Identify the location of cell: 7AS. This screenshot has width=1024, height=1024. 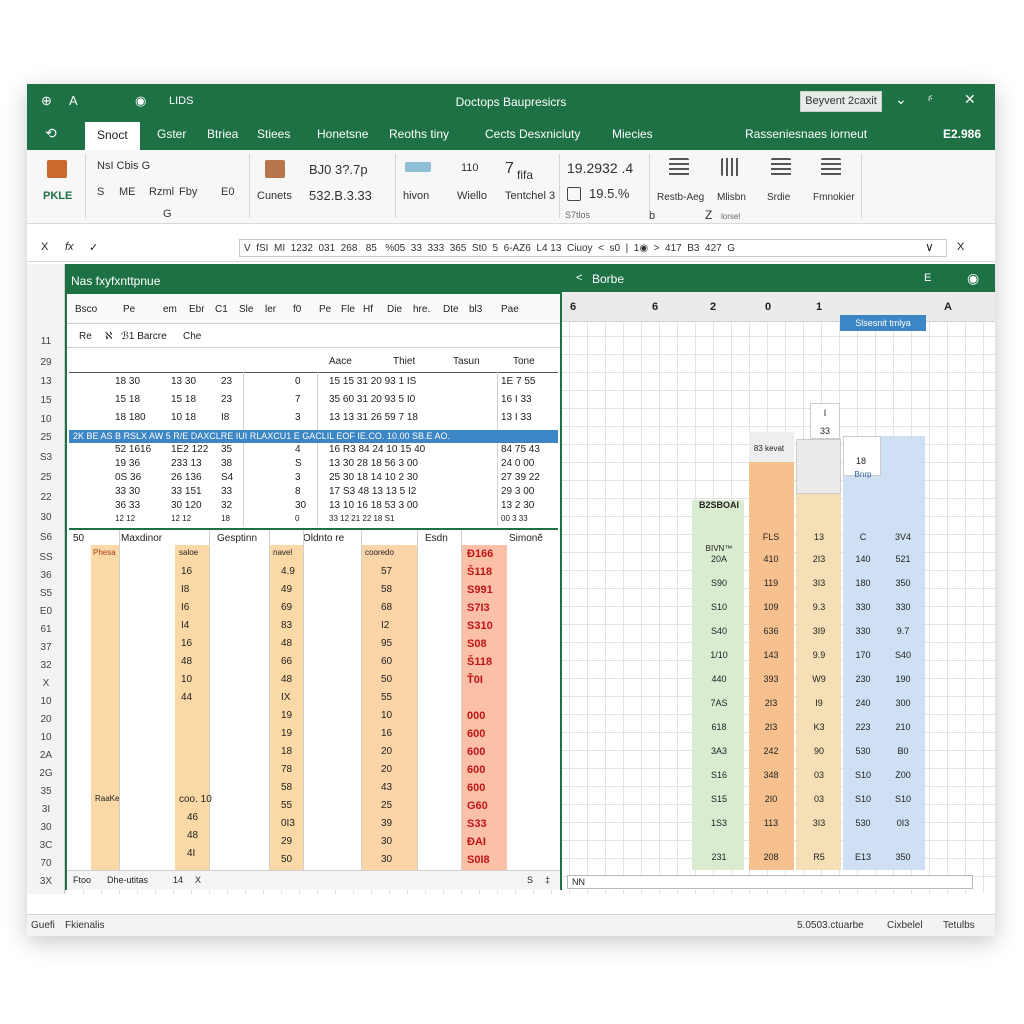
(719, 703).